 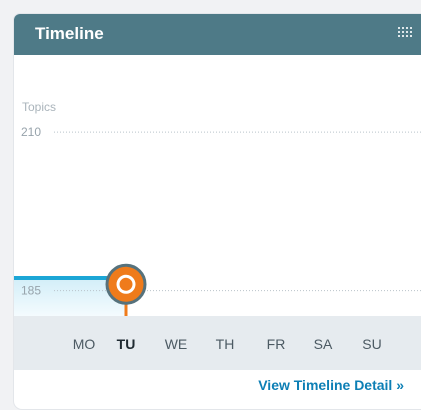 I want to click on y-tick-label: 210, so click(x=31, y=132).